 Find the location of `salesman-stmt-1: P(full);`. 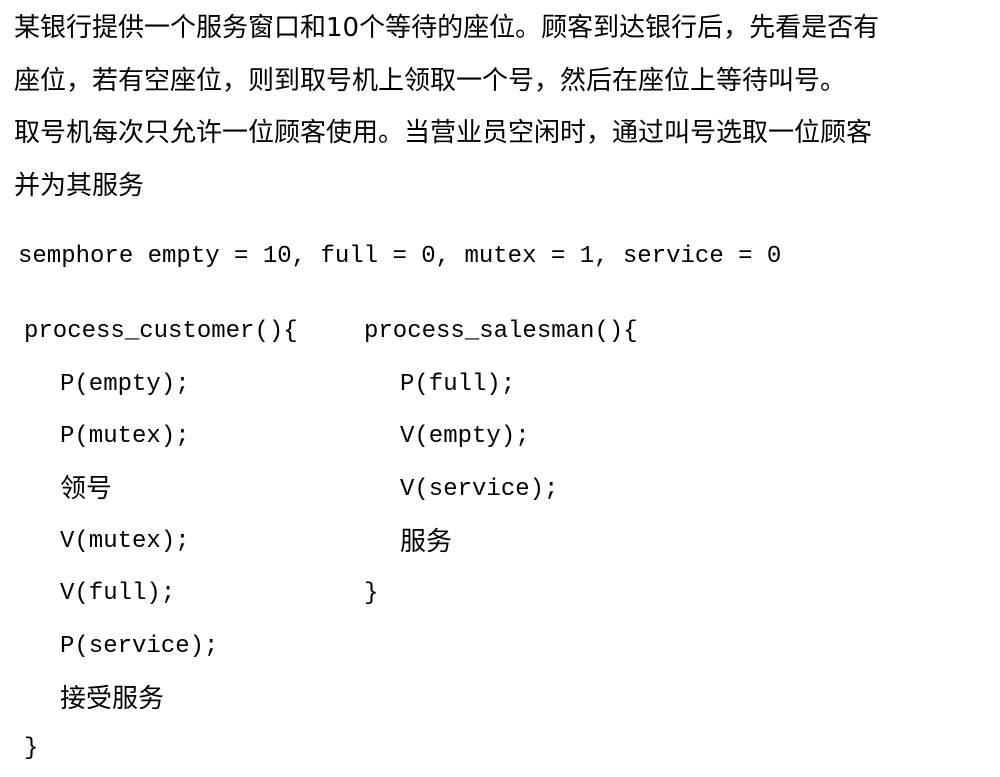

salesman-stmt-1: P(full); is located at coordinates (458, 384).